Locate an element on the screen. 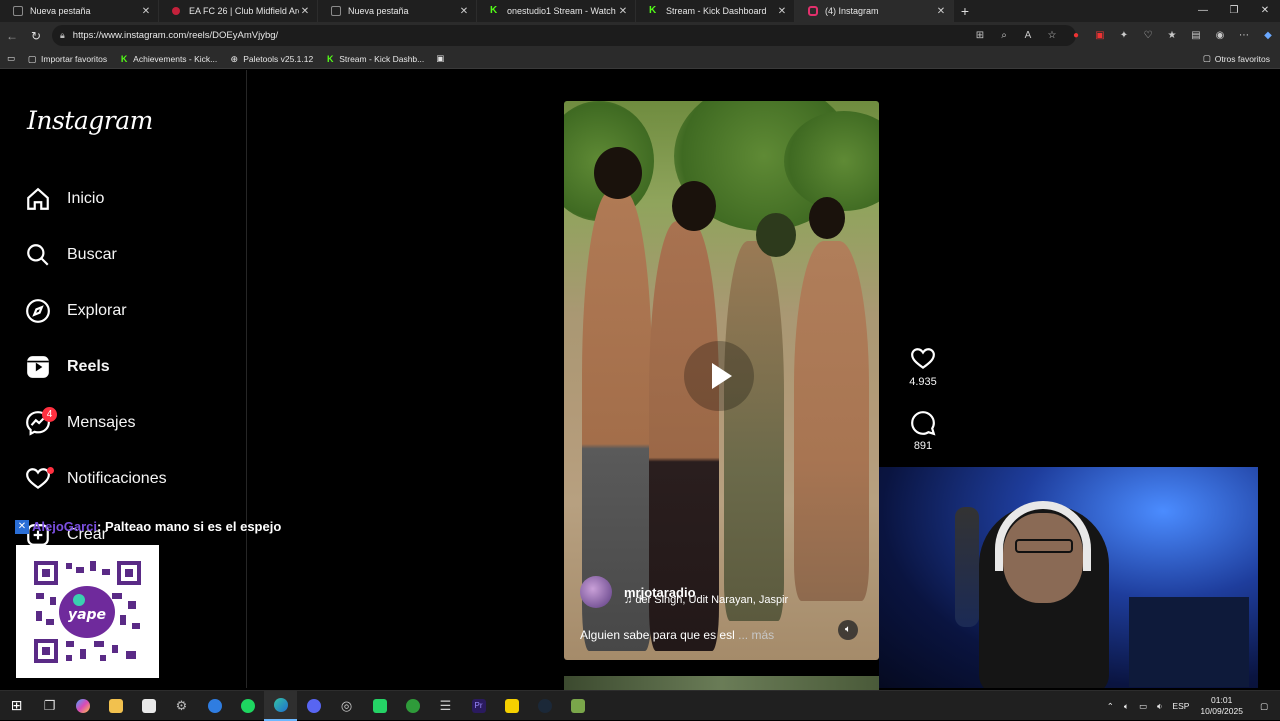 The width and height of the screenshot is (1280, 721). extension-red-icon: ● is located at coordinates (1076, 35).